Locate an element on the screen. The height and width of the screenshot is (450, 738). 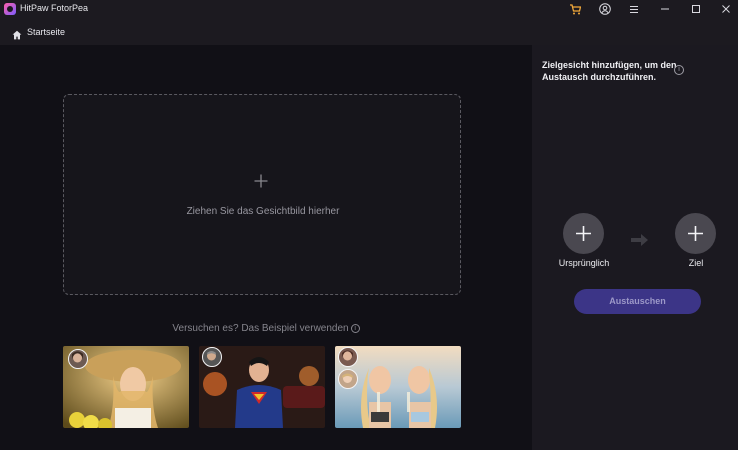
close-icon is located at coordinates (726, 9).